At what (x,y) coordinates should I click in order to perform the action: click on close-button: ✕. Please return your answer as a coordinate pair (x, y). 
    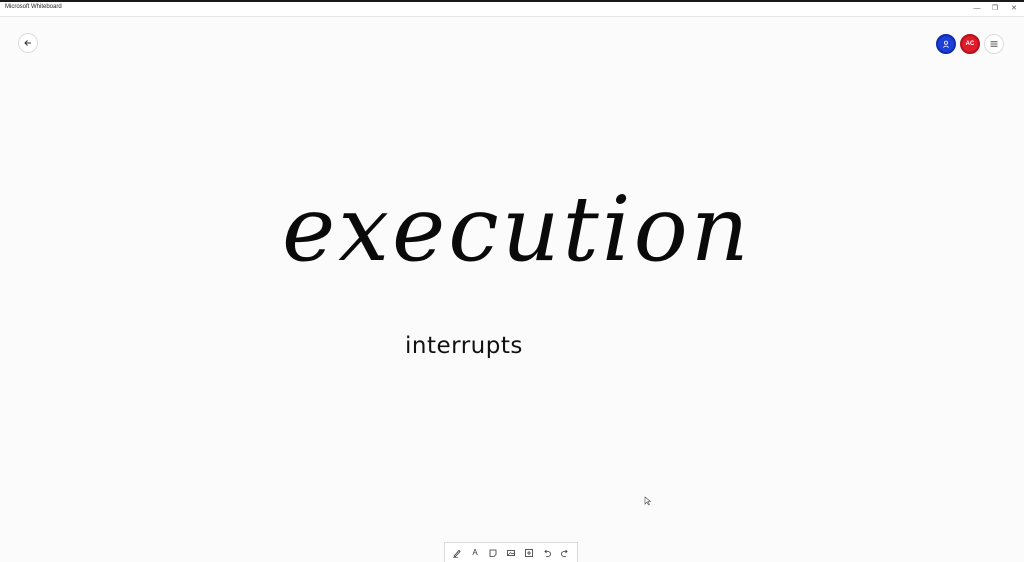
    Looking at the image, I should click on (1014, 9).